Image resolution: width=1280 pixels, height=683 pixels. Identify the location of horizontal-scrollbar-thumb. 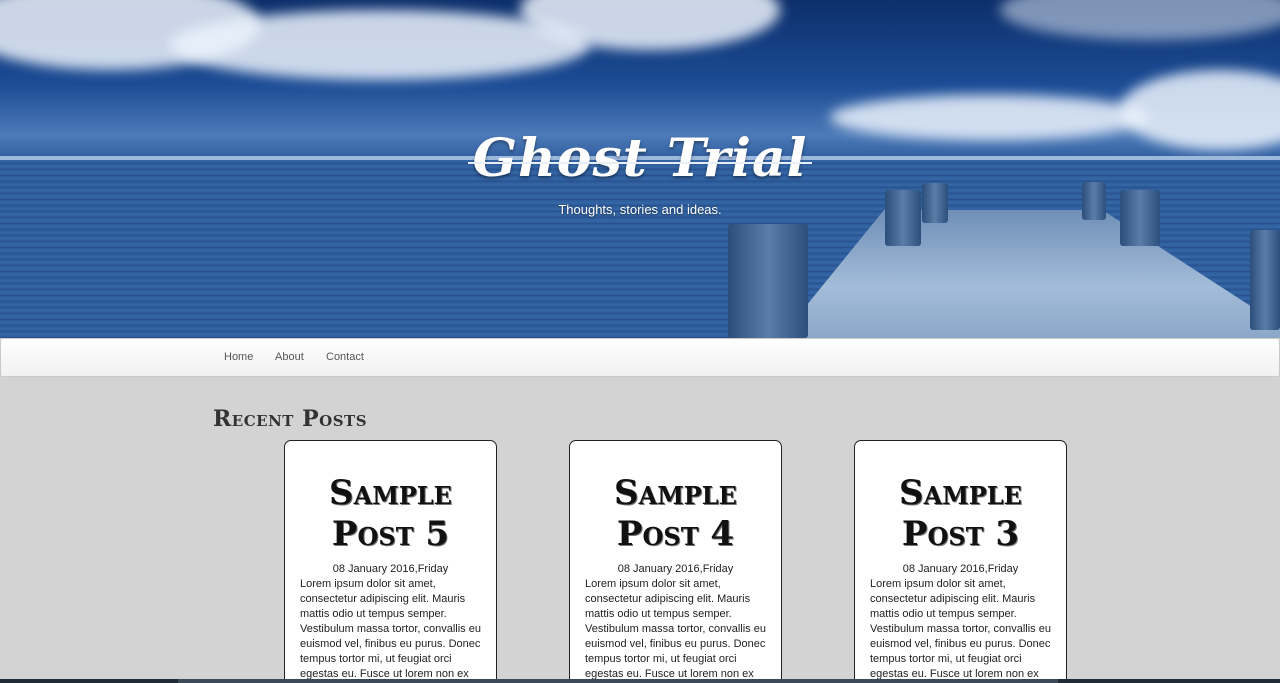
(618, 681).